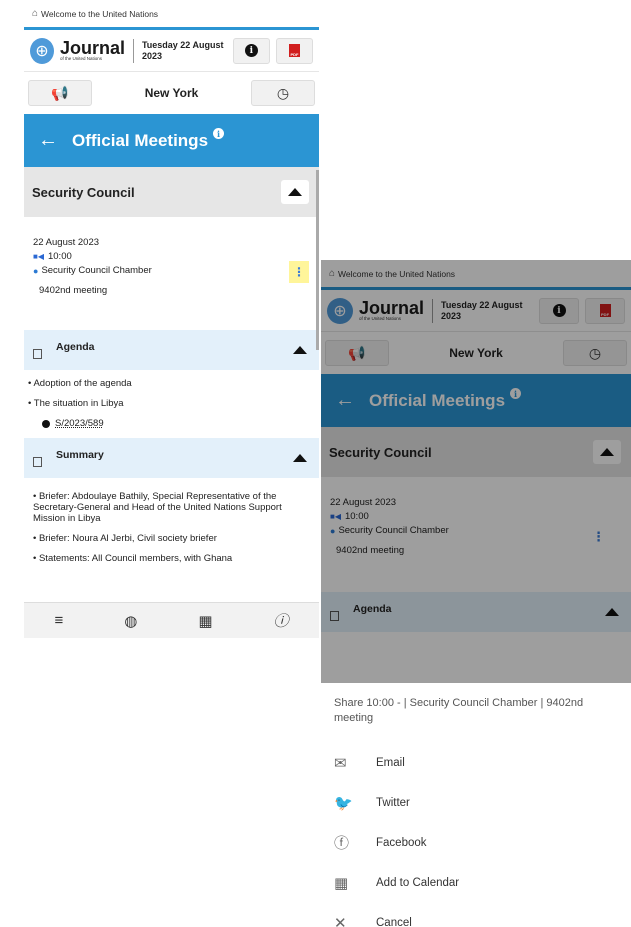 This screenshot has width=631, height=927. Describe the element at coordinates (180, 423) in the screenshot. I see `document-link: S/2023/589` at that location.